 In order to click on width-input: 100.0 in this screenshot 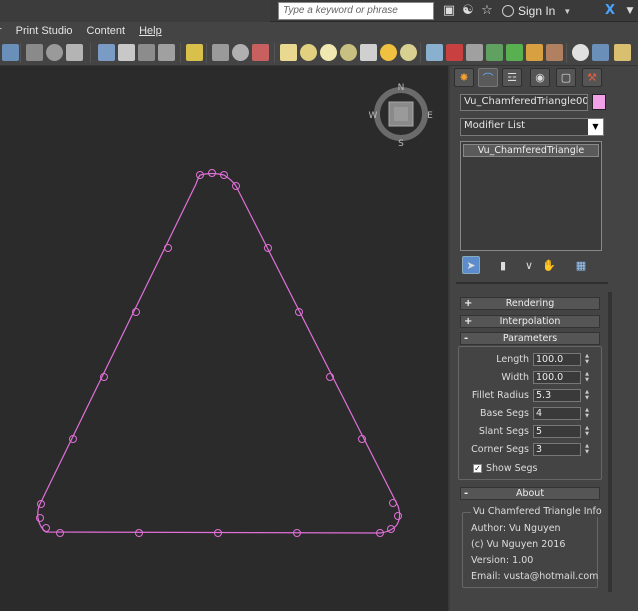, I will do `click(557, 377)`.